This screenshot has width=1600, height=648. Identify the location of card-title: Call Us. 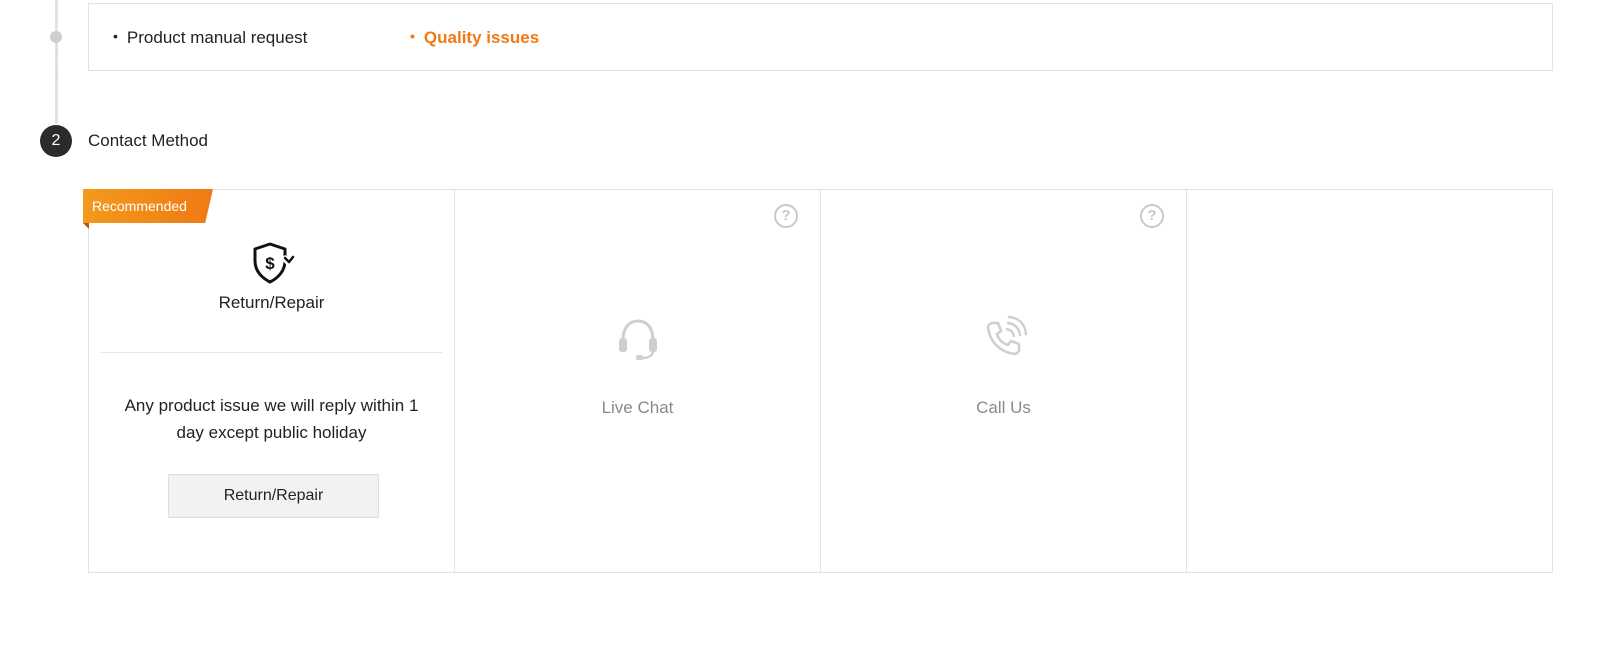
(1003, 407).